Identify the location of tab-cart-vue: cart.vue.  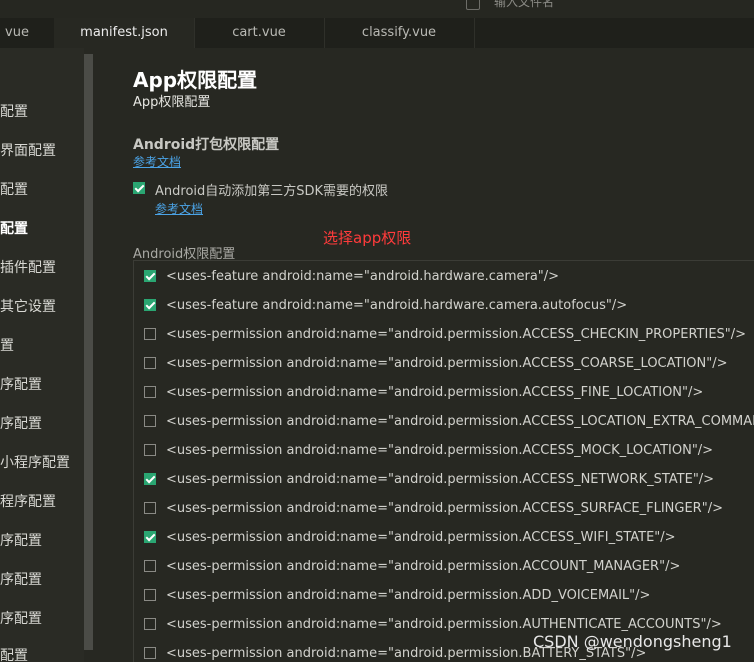
(259, 33).